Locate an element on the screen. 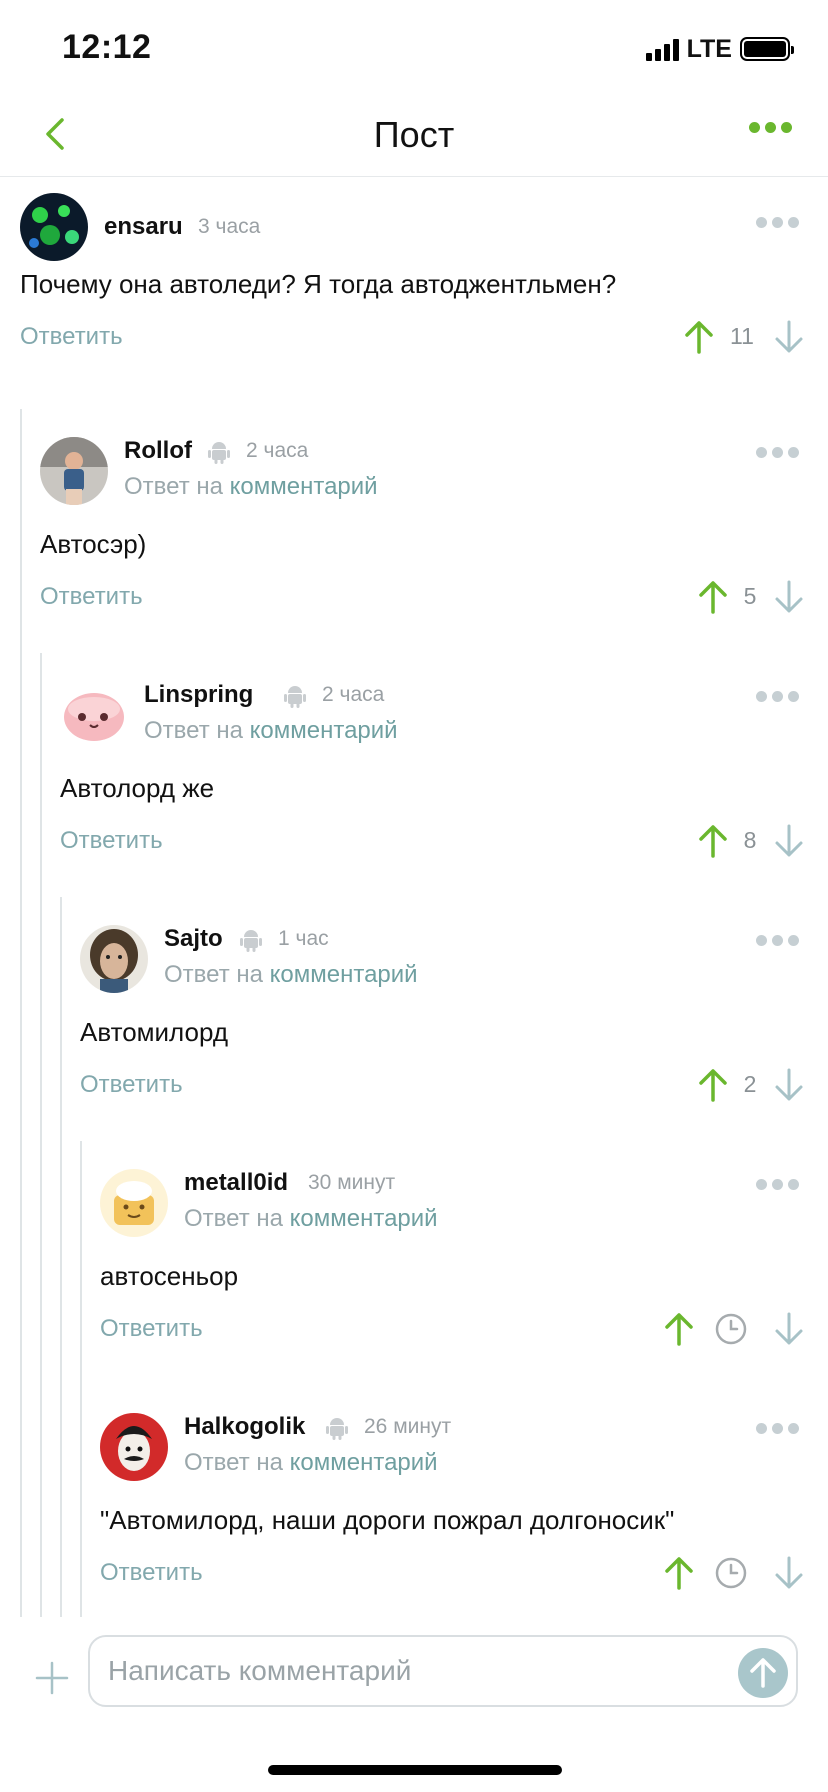 This screenshot has width=828, height=1792. comment-text: Автолорд же is located at coordinates (137, 788).